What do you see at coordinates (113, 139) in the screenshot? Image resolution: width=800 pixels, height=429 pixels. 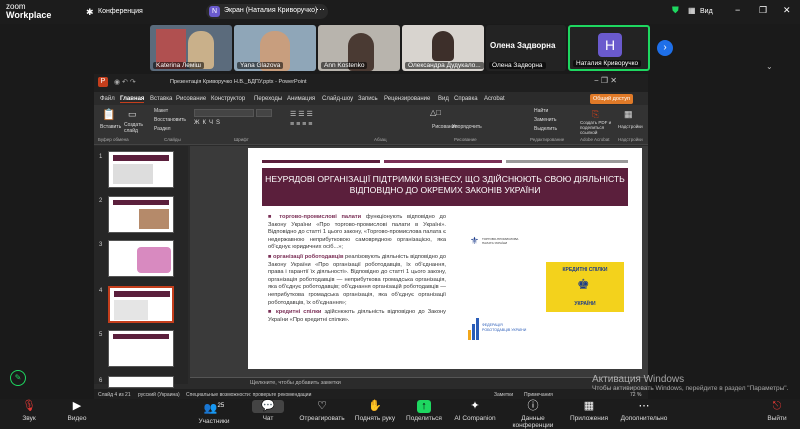 I see `group-label: Буфер обмена` at bounding box center [113, 139].